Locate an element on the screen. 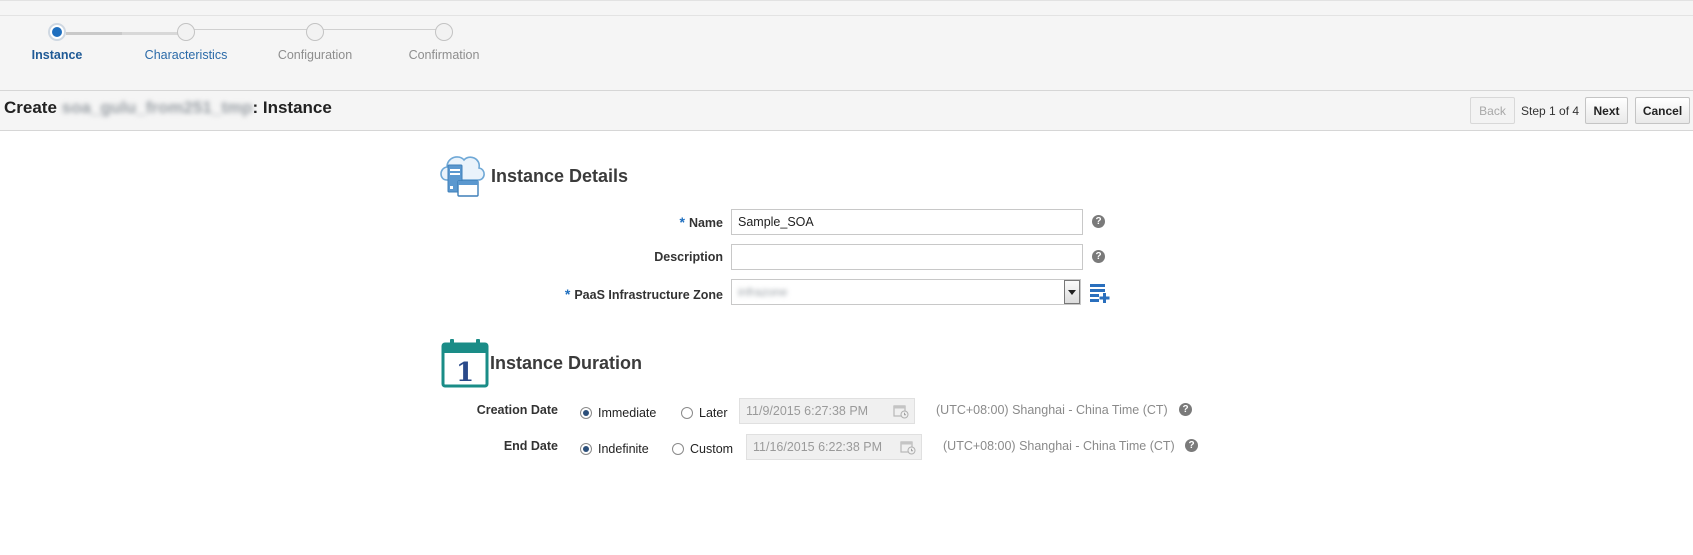 This screenshot has width=1693, height=555. end-date-field: 11/16/2015 6:22:38 PM is located at coordinates (834, 447).